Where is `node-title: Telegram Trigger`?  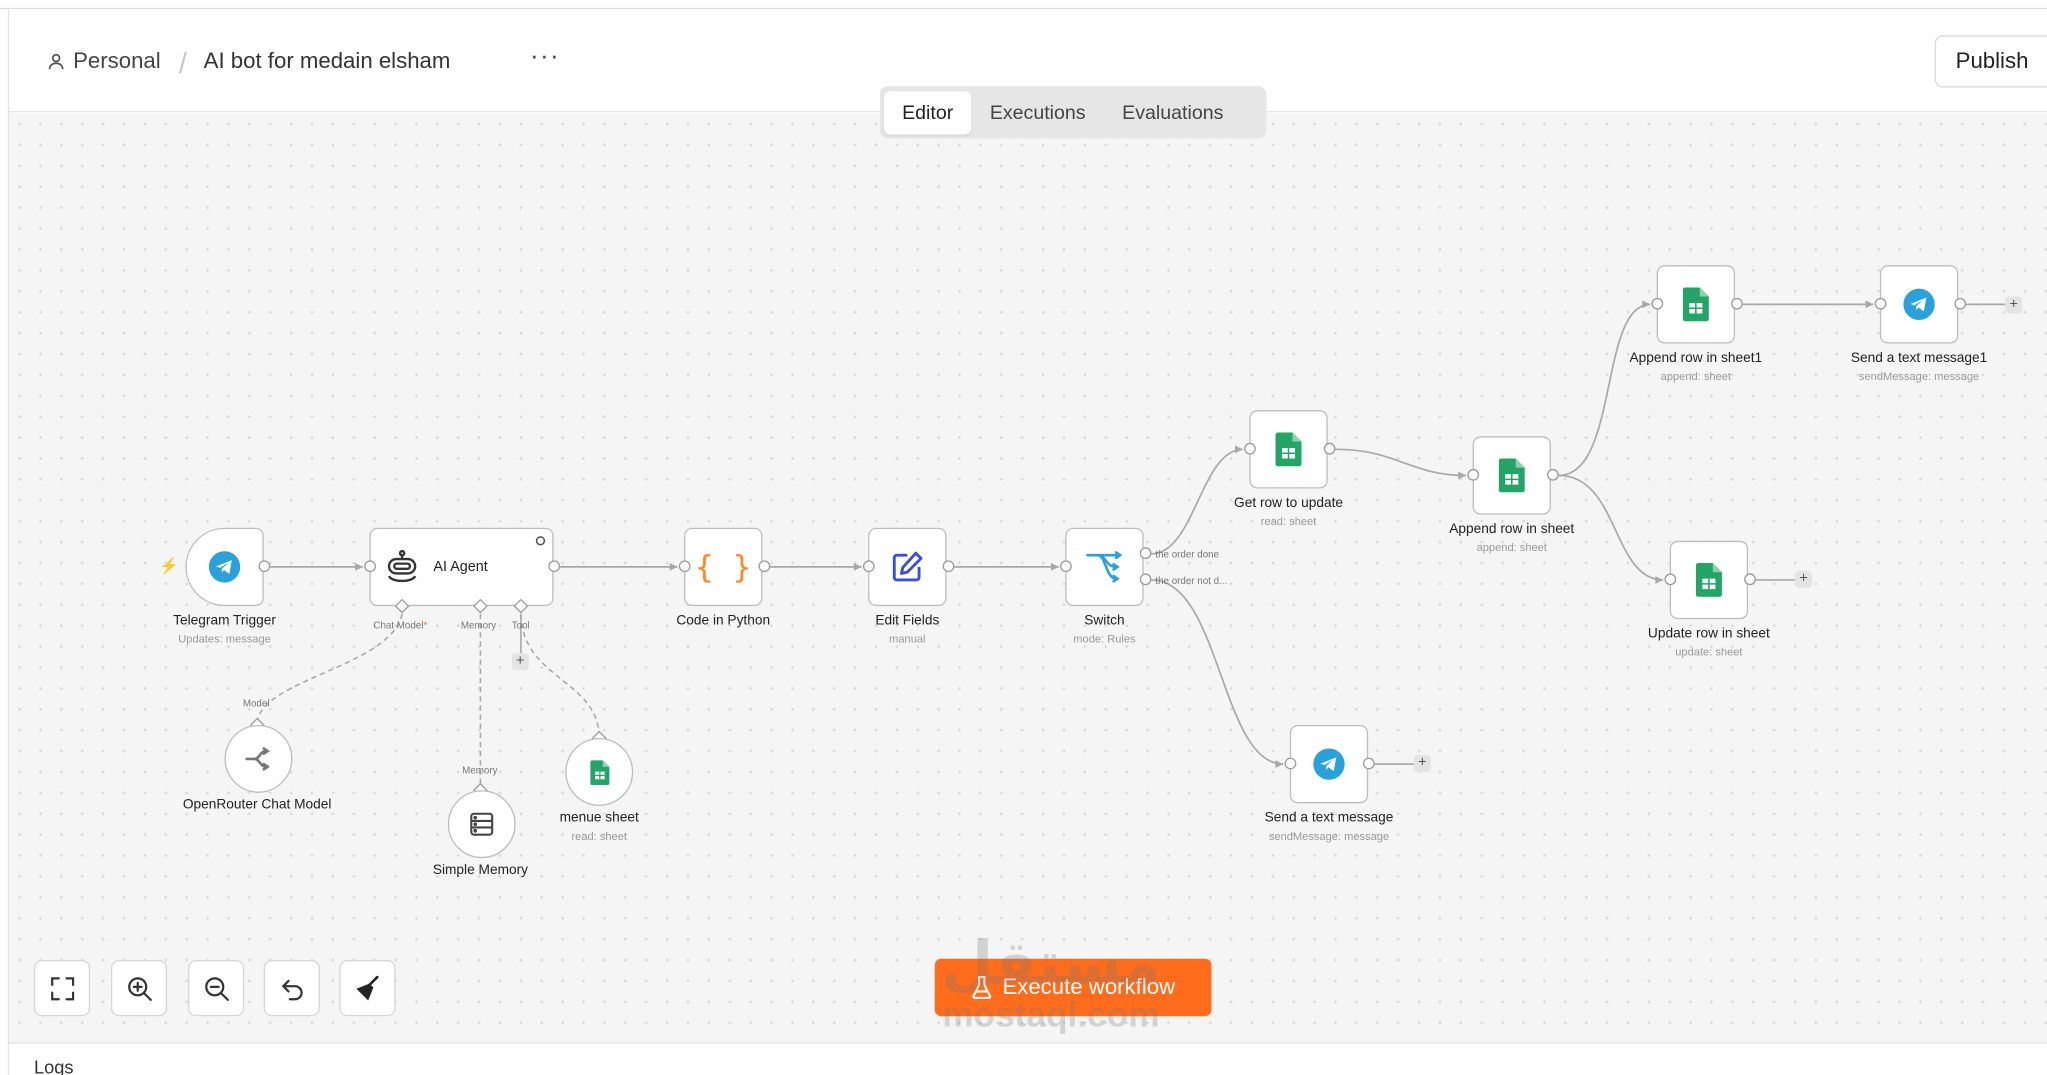
node-title: Telegram Trigger is located at coordinates (224, 620).